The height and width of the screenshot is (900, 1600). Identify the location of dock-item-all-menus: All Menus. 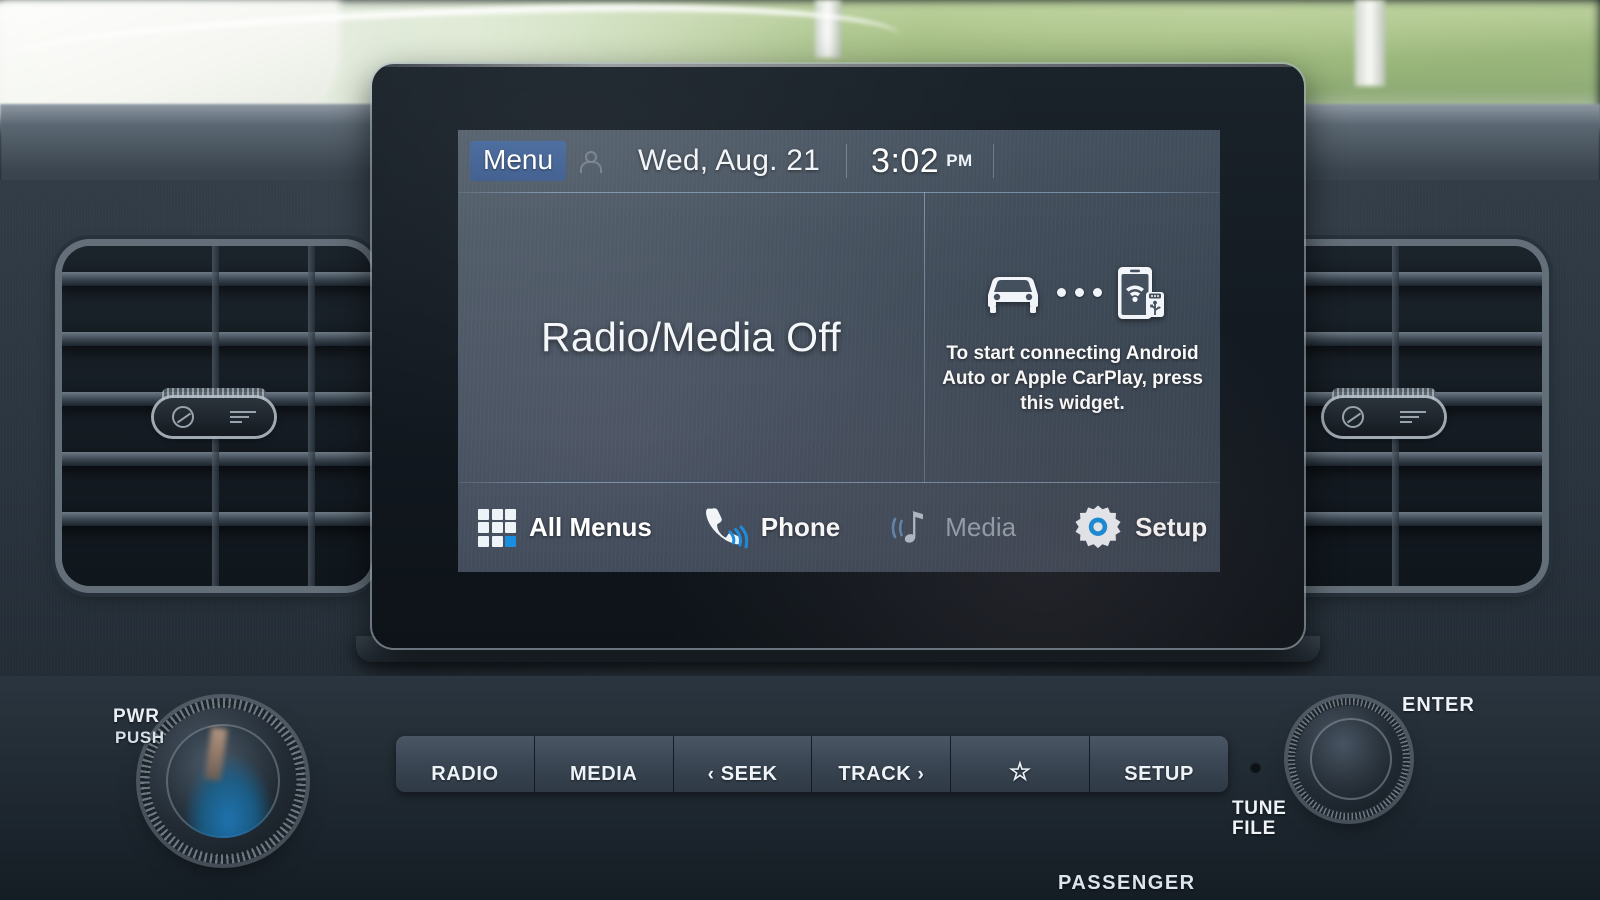
(555, 527).